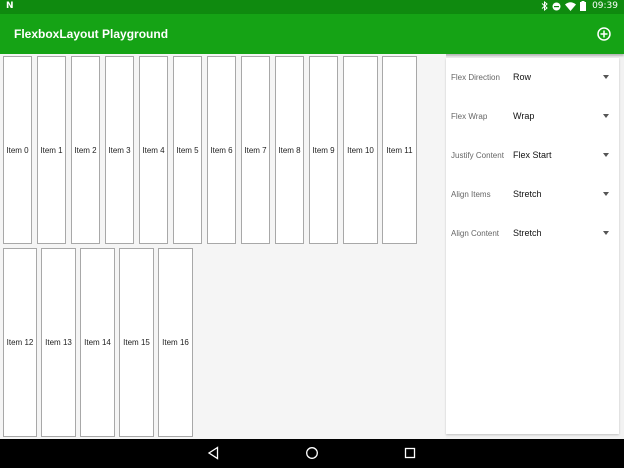  I want to click on wifi-icon, so click(571, 6).